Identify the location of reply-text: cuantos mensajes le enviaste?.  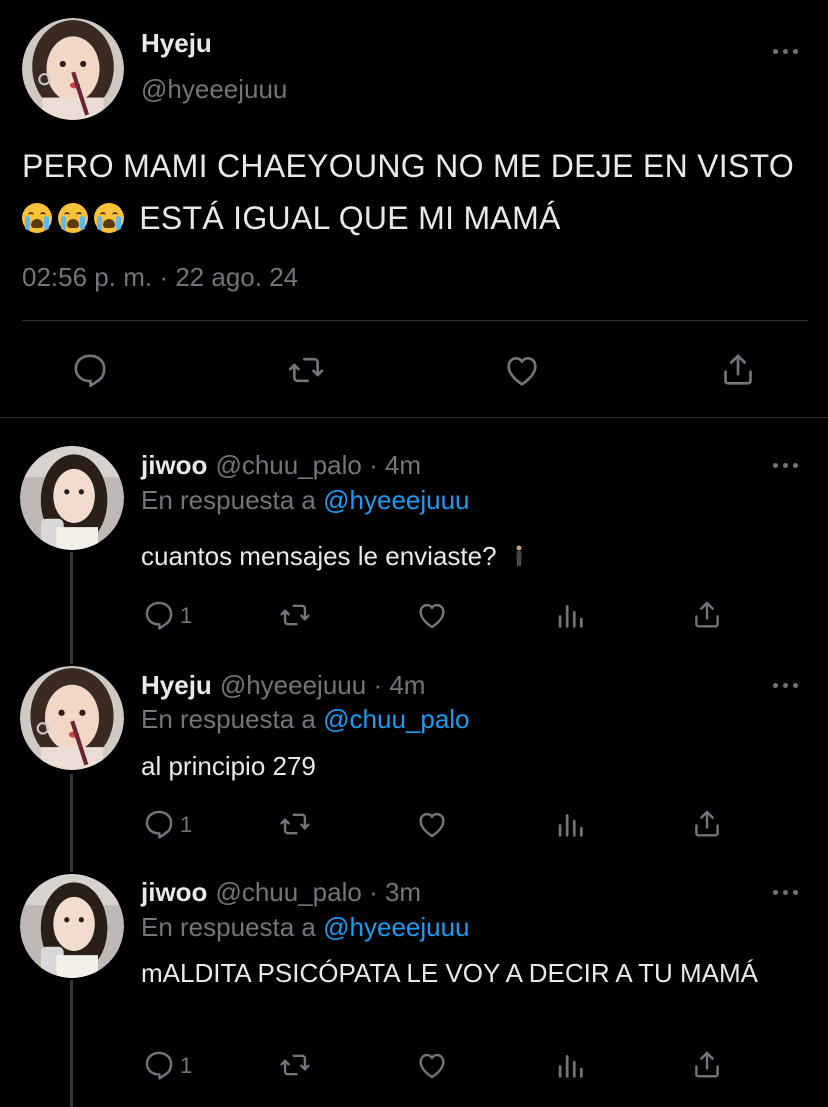
(466, 556).